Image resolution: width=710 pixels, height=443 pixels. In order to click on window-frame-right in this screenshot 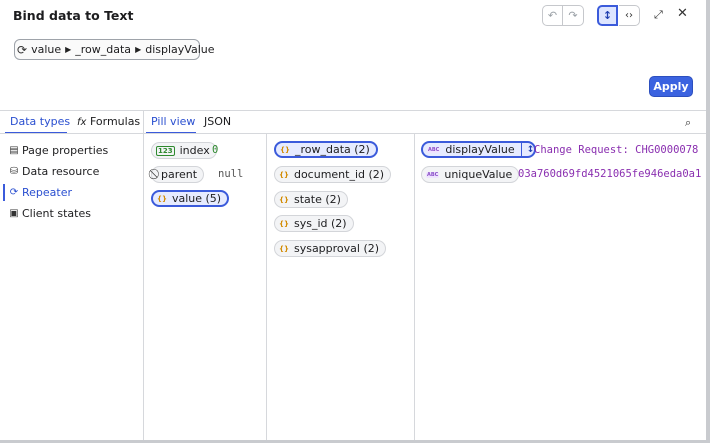, I will do `click(708, 221)`.